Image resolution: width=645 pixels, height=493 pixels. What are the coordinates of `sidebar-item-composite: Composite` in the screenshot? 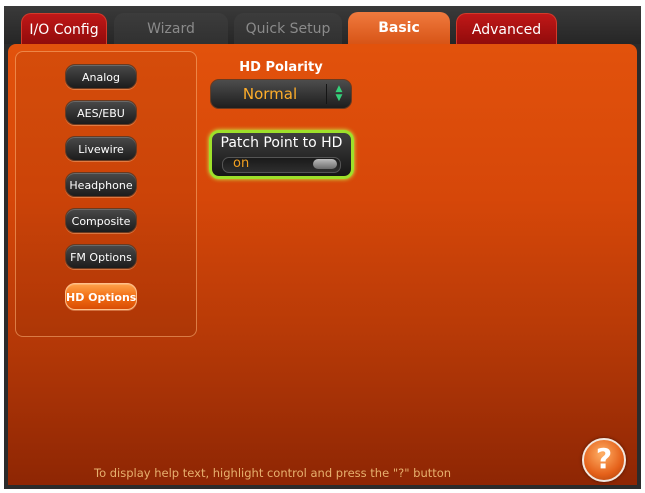 It's located at (101, 220).